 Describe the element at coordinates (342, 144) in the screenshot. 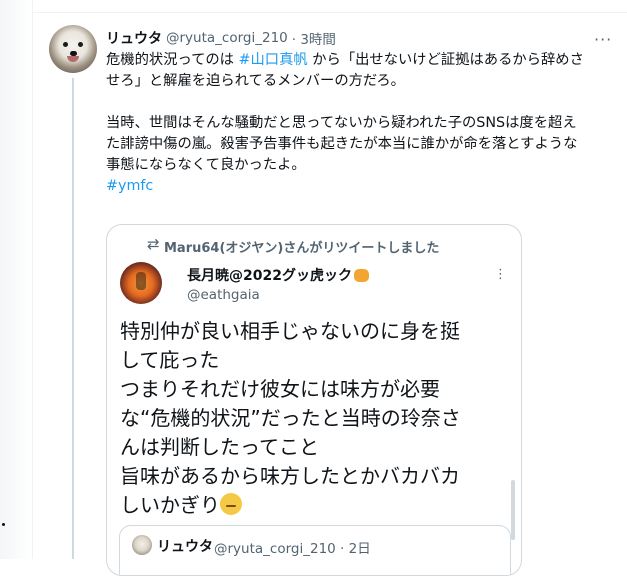

I see `tweet-line: た誹謗中傷の嵐。殺害予告事件も起きたが本当に誰かが命を落とすような` at that location.